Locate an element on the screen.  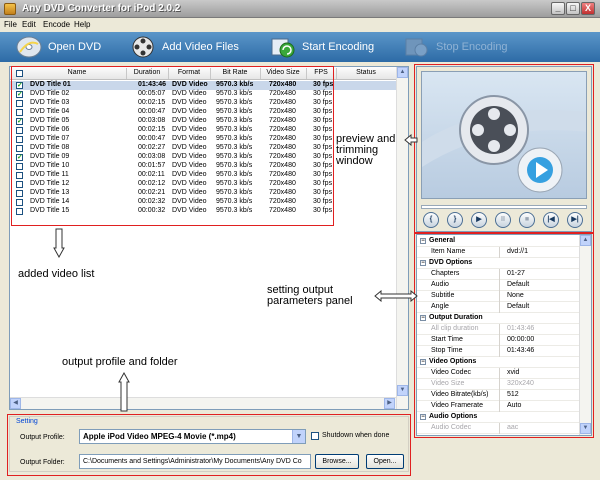
arrow-down-icon is located at coordinates (59, 243).